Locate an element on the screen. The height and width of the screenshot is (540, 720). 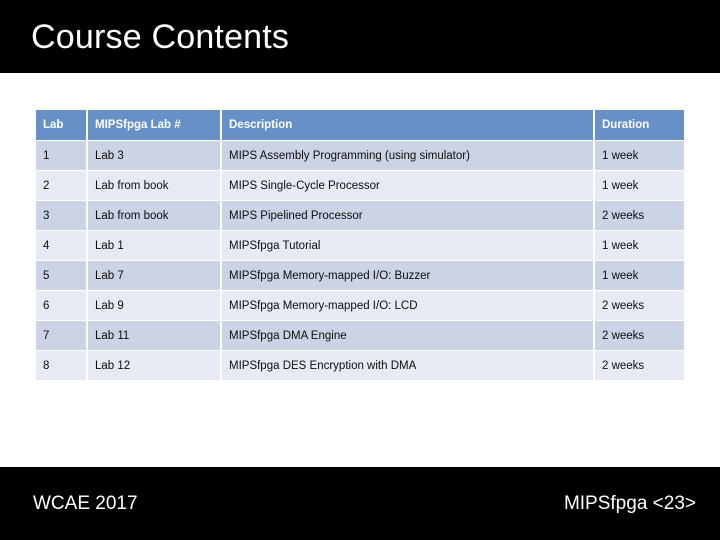
column-header-duration: Duration is located at coordinates (639, 125).